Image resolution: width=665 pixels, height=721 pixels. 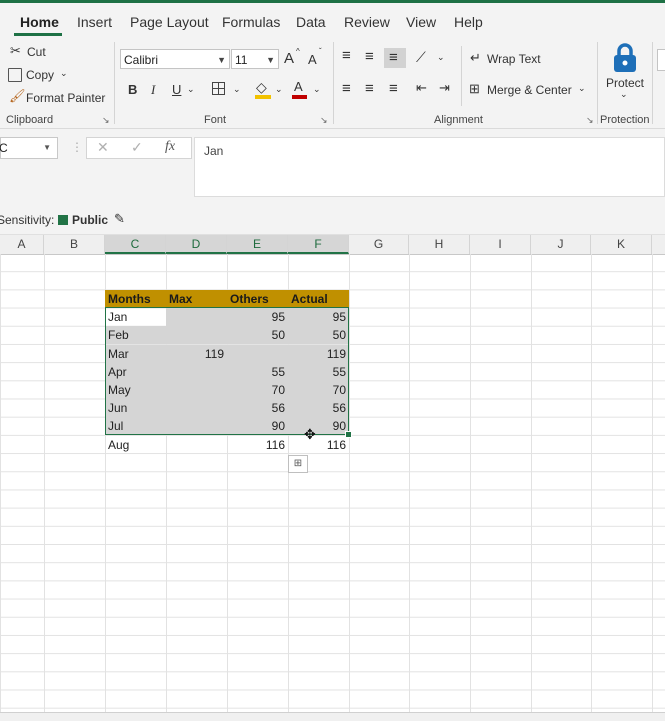 I want to click on column-header-k: K, so click(x=621, y=244).